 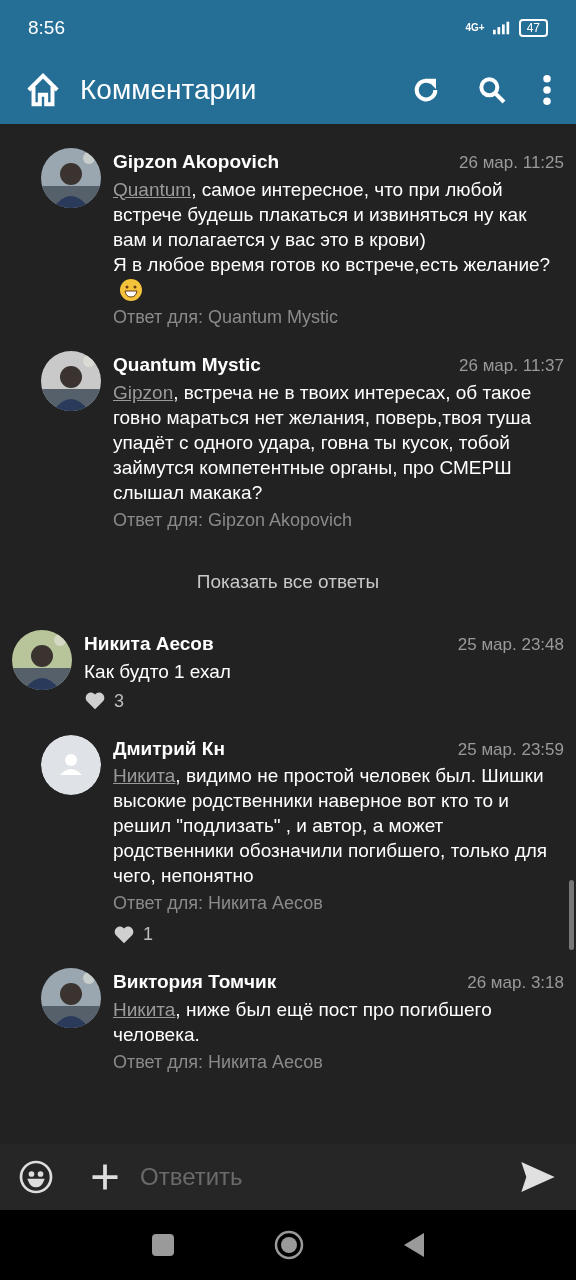 I want to click on signal-icon, so click(x=501, y=28).